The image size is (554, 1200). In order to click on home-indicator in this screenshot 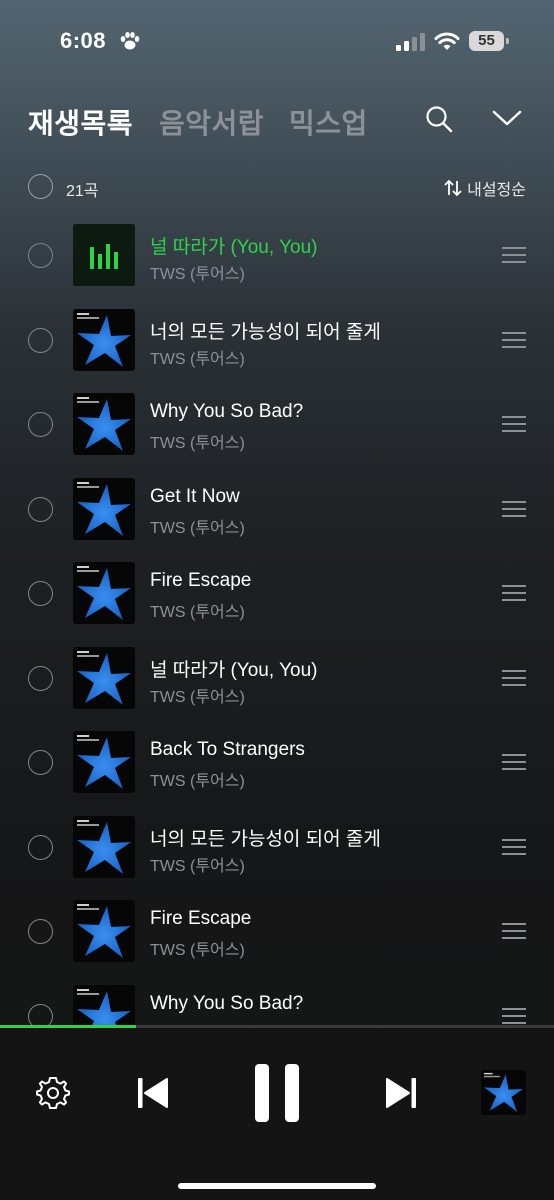, I will do `click(277, 1186)`.